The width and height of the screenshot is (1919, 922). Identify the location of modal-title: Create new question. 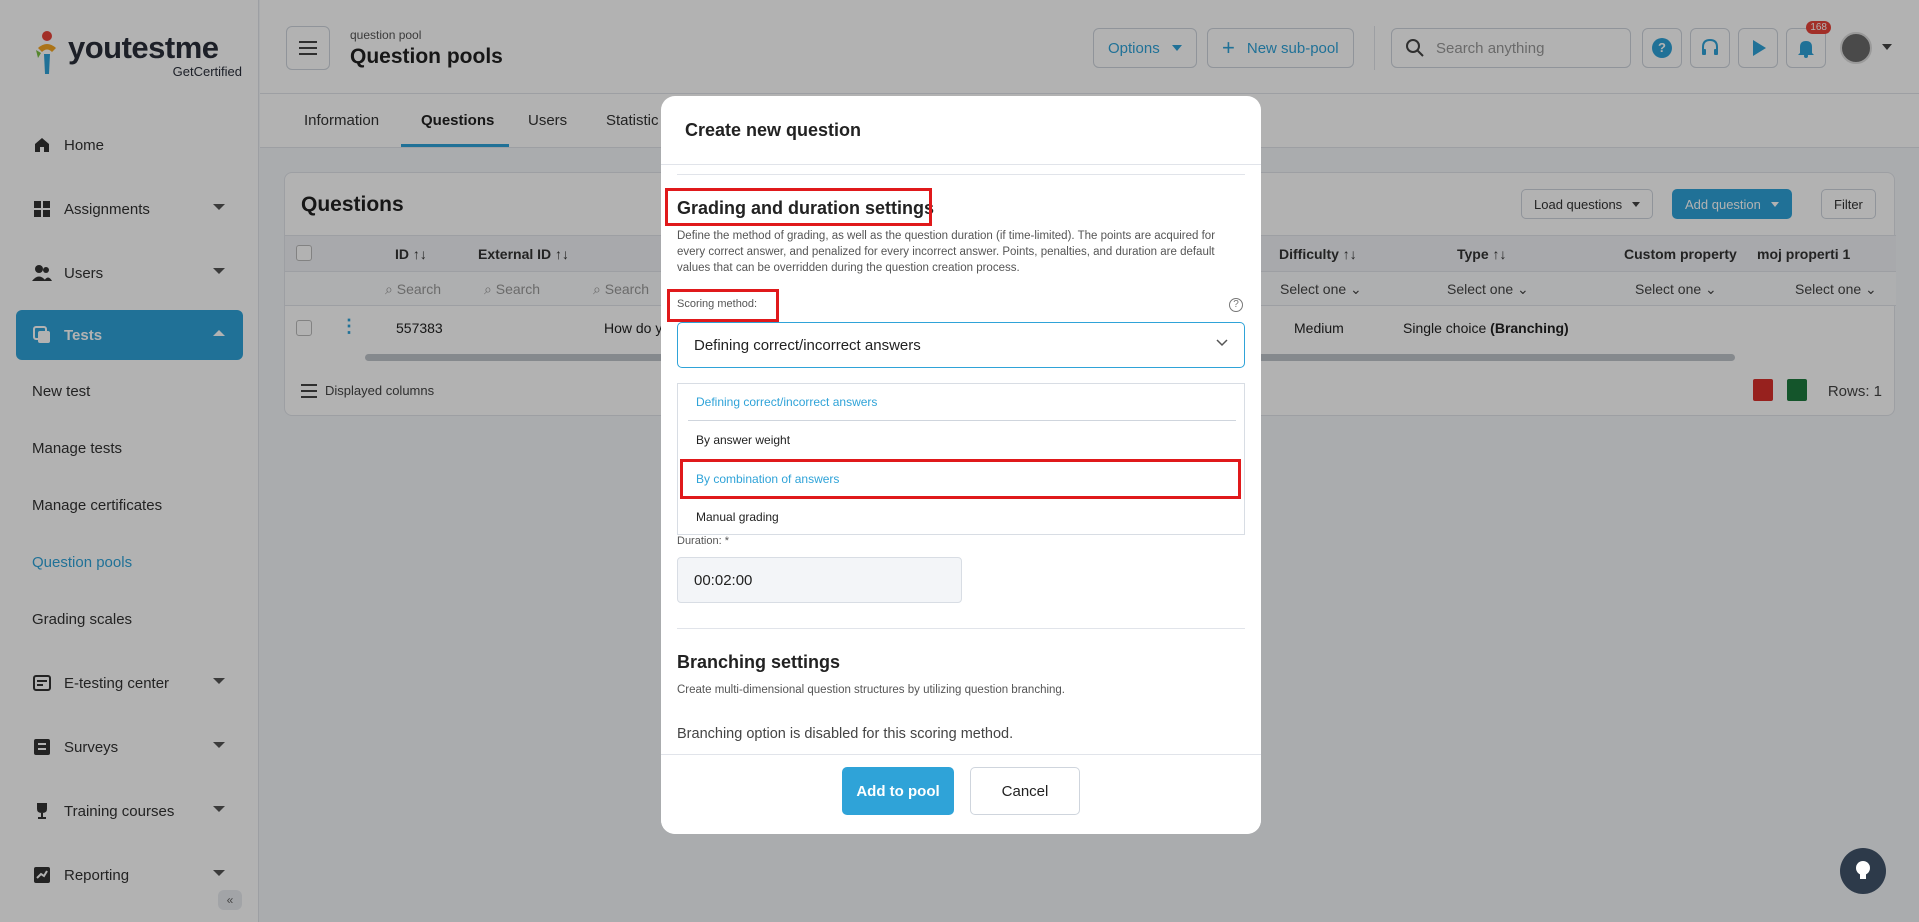
(773, 130).